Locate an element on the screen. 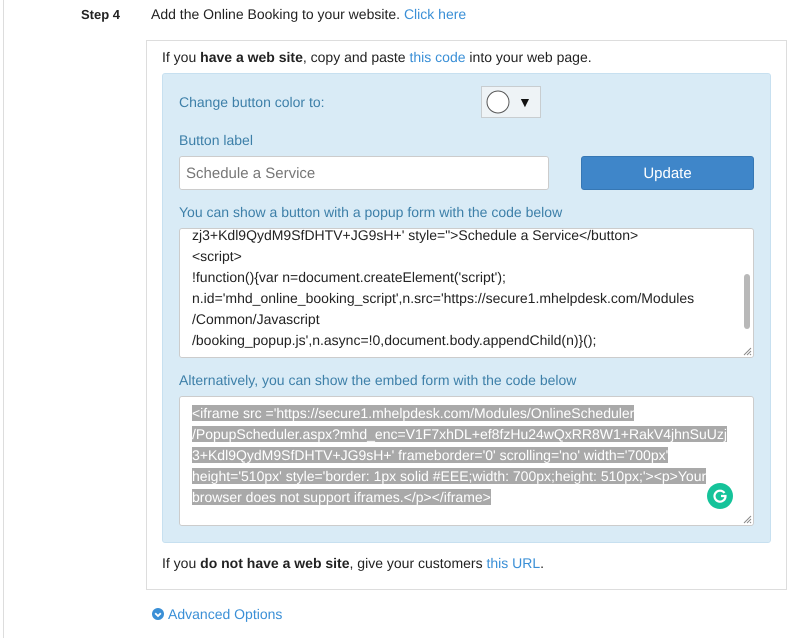  color-label: Change button color to: is located at coordinates (252, 102).